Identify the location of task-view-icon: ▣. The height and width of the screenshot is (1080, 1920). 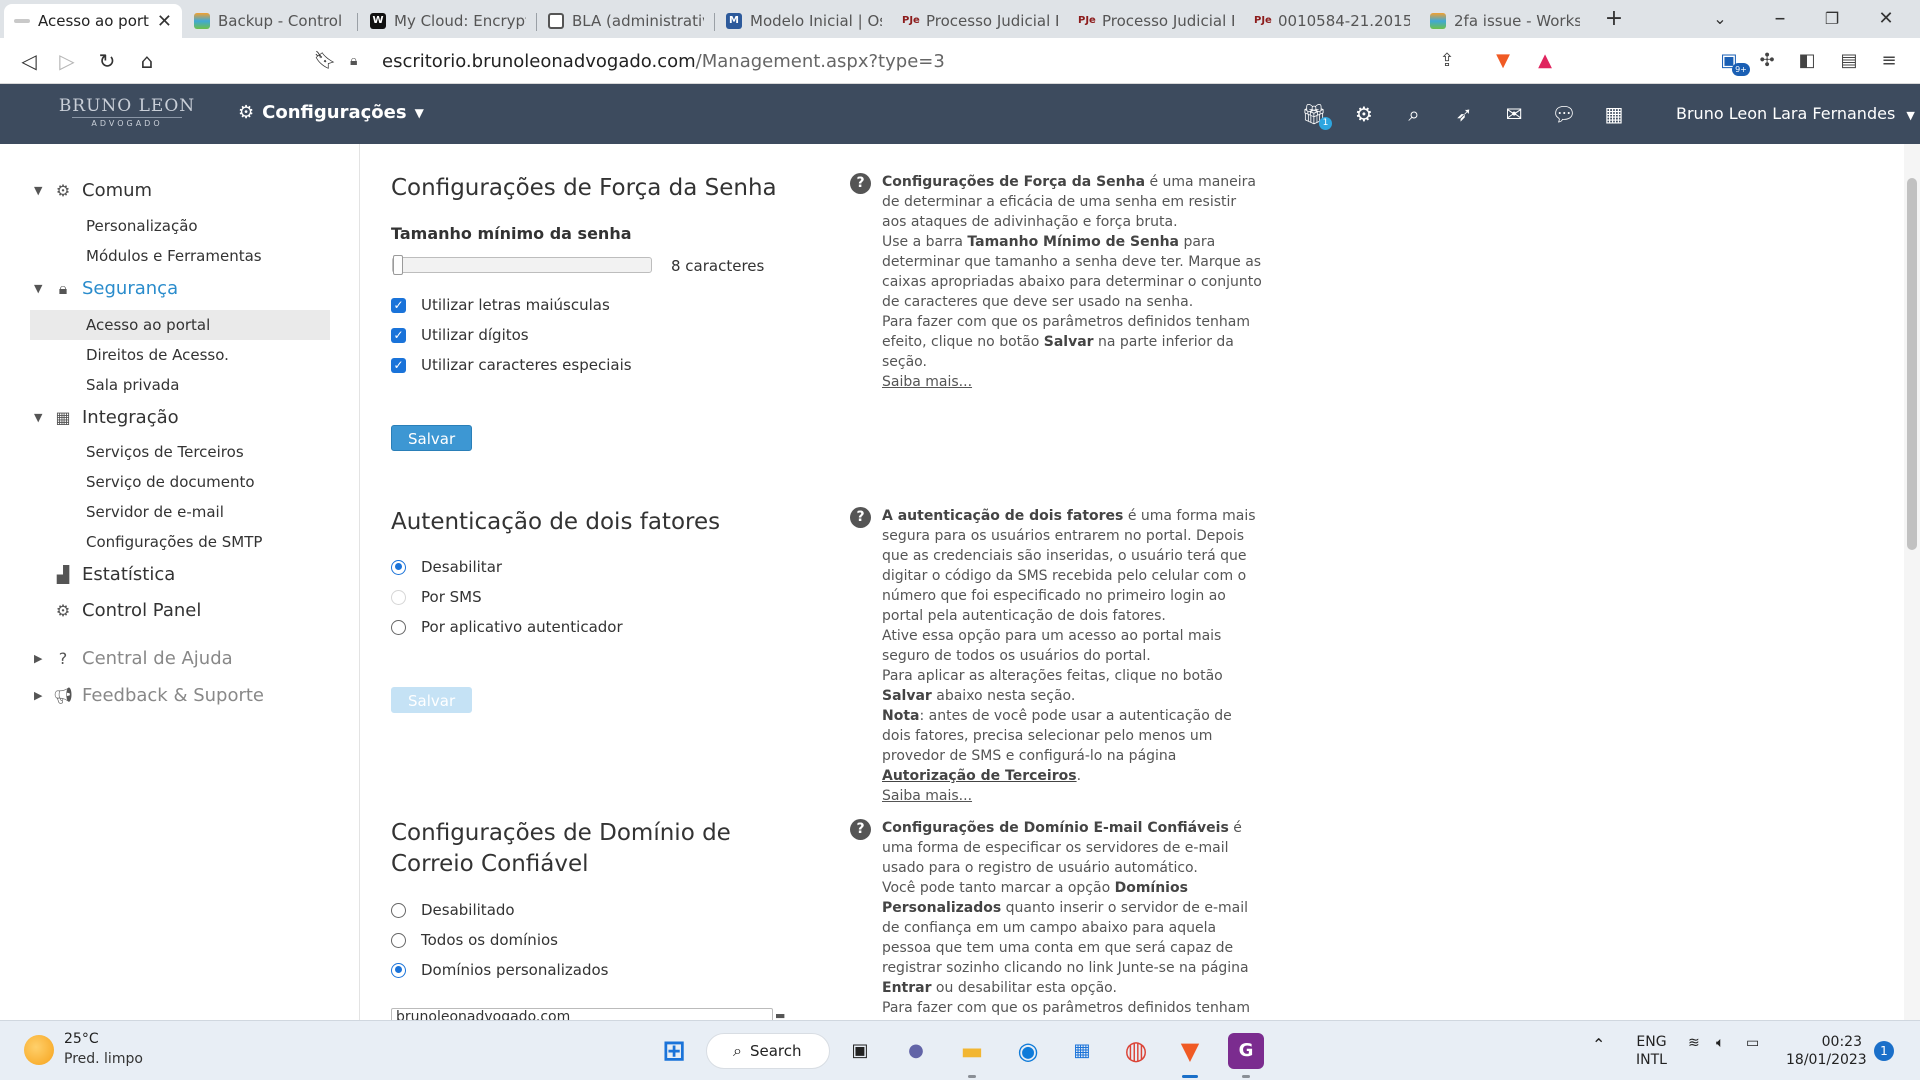
(860, 1051).